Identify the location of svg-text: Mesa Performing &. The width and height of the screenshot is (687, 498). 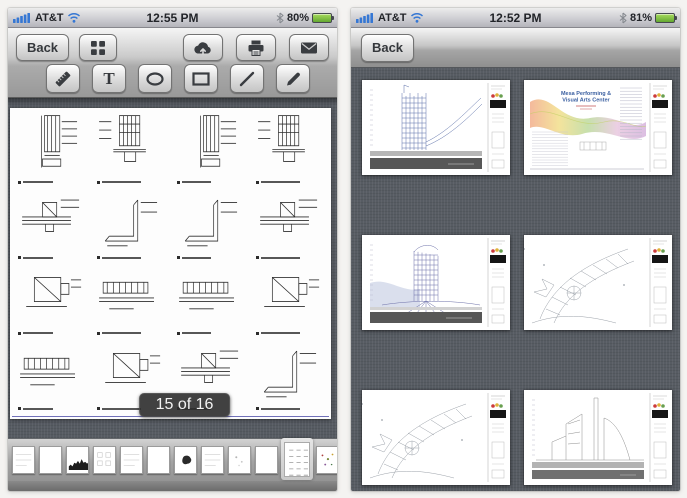
(586, 94).